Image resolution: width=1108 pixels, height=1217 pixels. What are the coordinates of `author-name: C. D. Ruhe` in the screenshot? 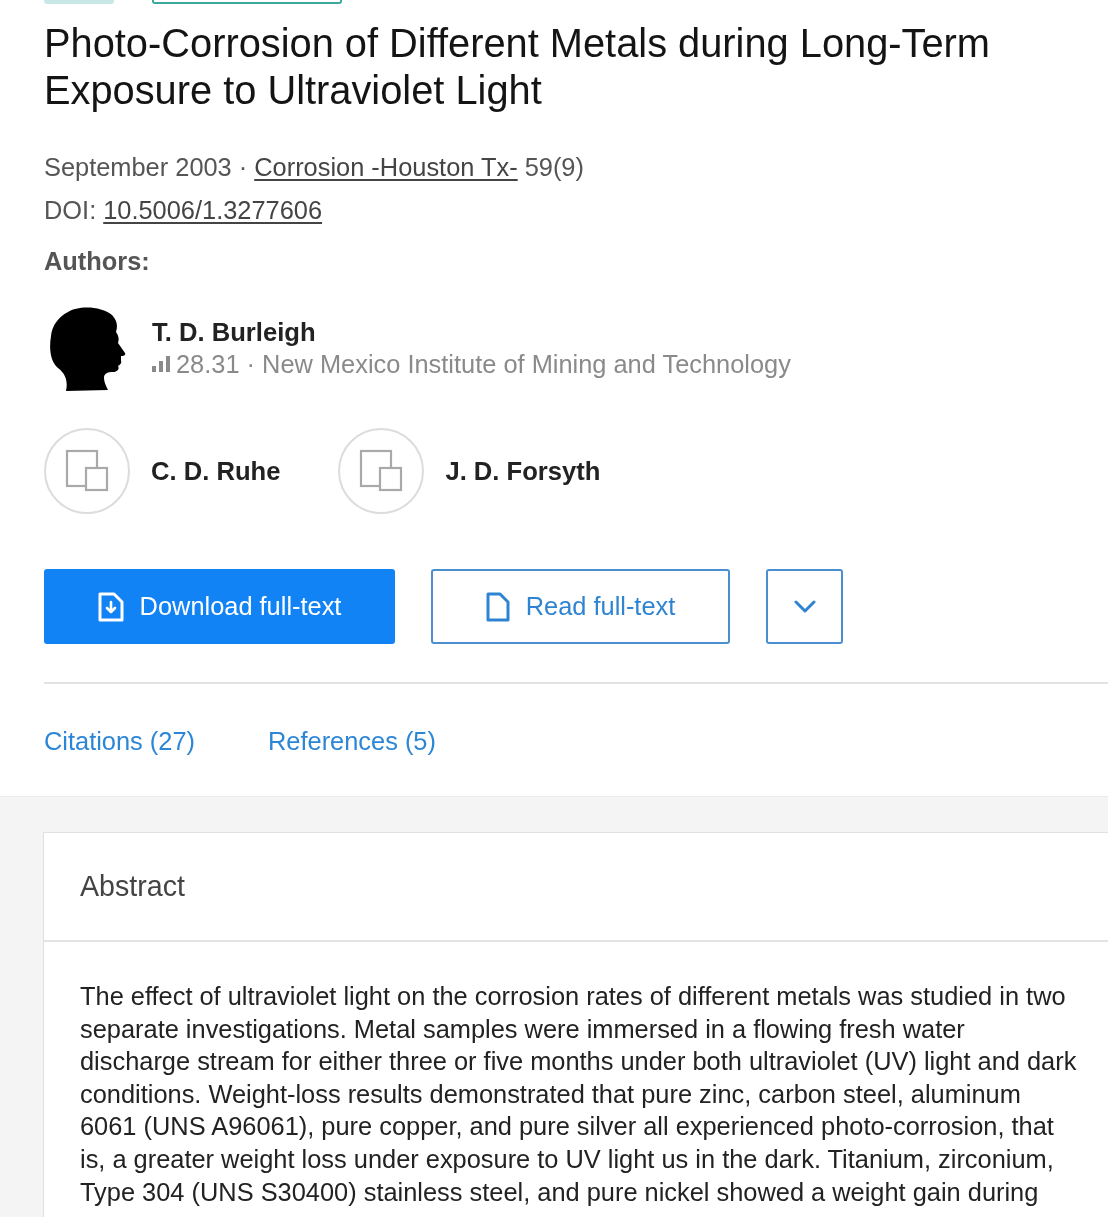 It's located at (216, 471).